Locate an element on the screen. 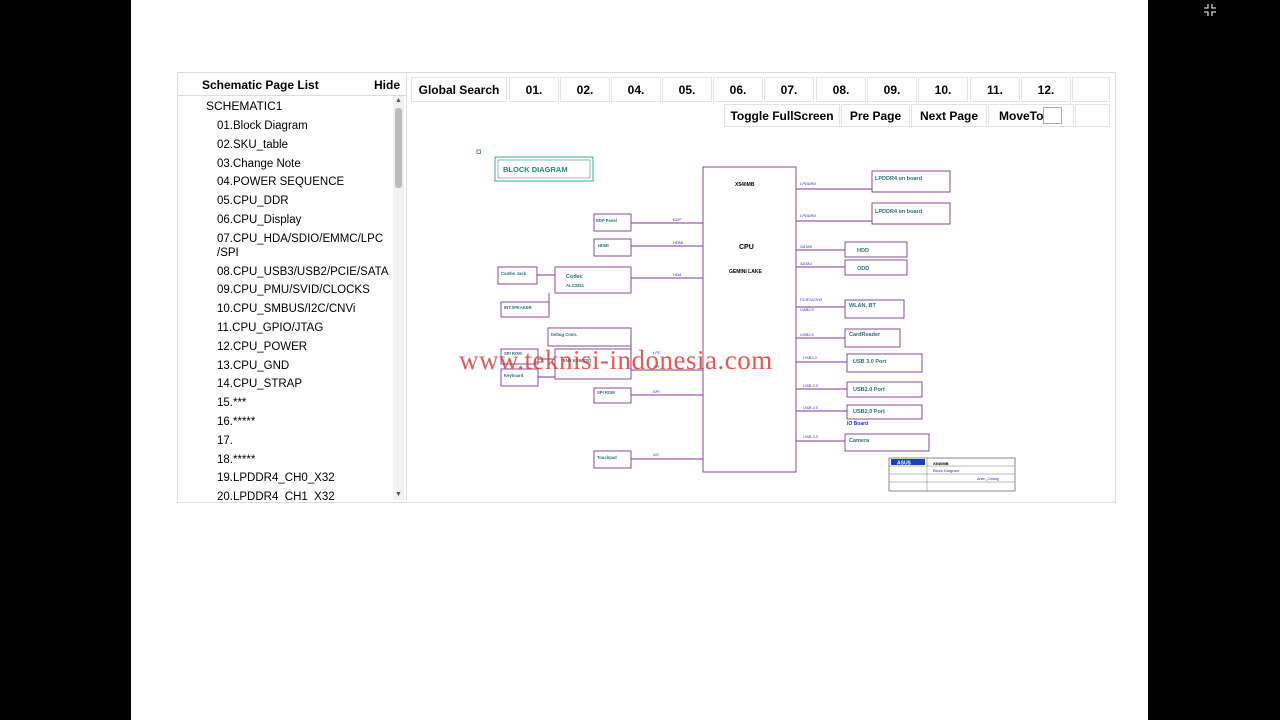 This screenshot has height=720, width=1280. touchpad-label: Touchpad is located at coordinates (607, 457).